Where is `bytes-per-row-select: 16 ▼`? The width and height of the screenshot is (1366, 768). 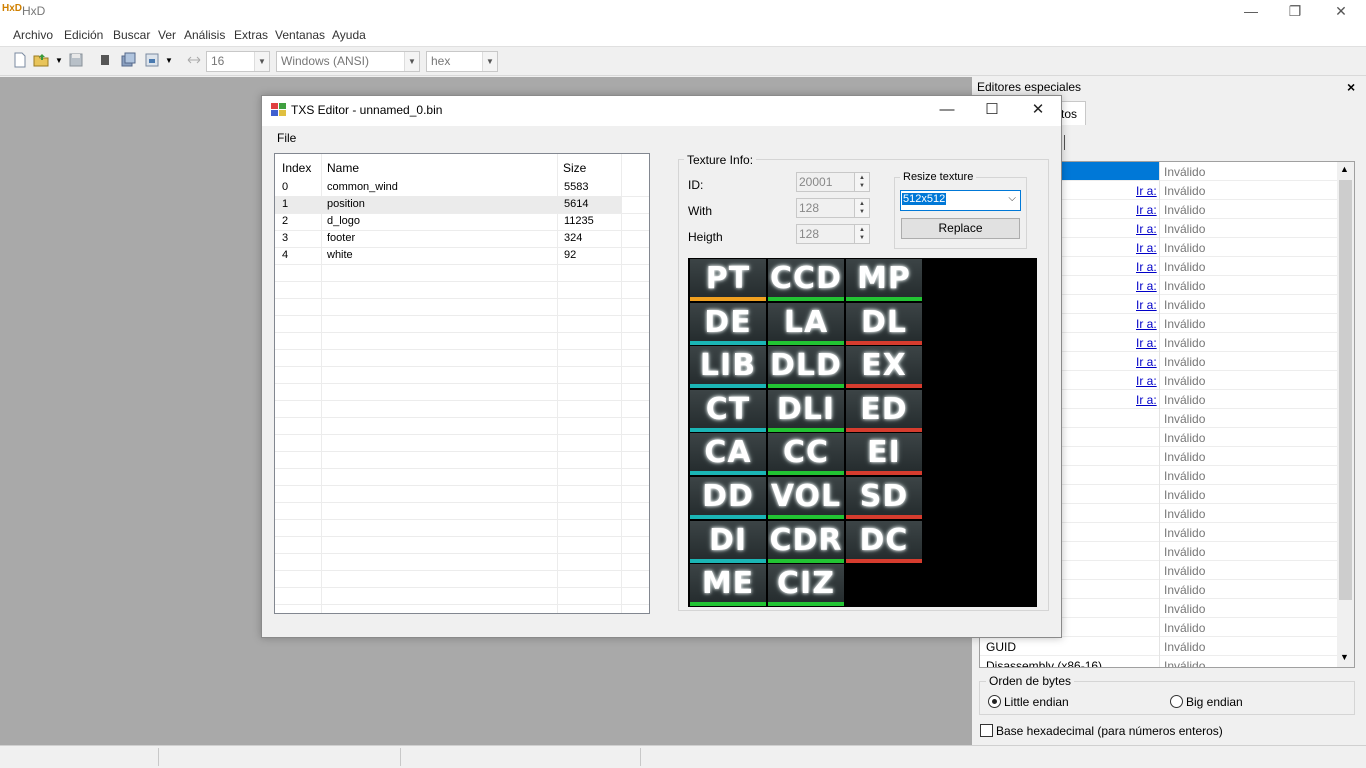 bytes-per-row-select: 16 ▼ is located at coordinates (238, 61).